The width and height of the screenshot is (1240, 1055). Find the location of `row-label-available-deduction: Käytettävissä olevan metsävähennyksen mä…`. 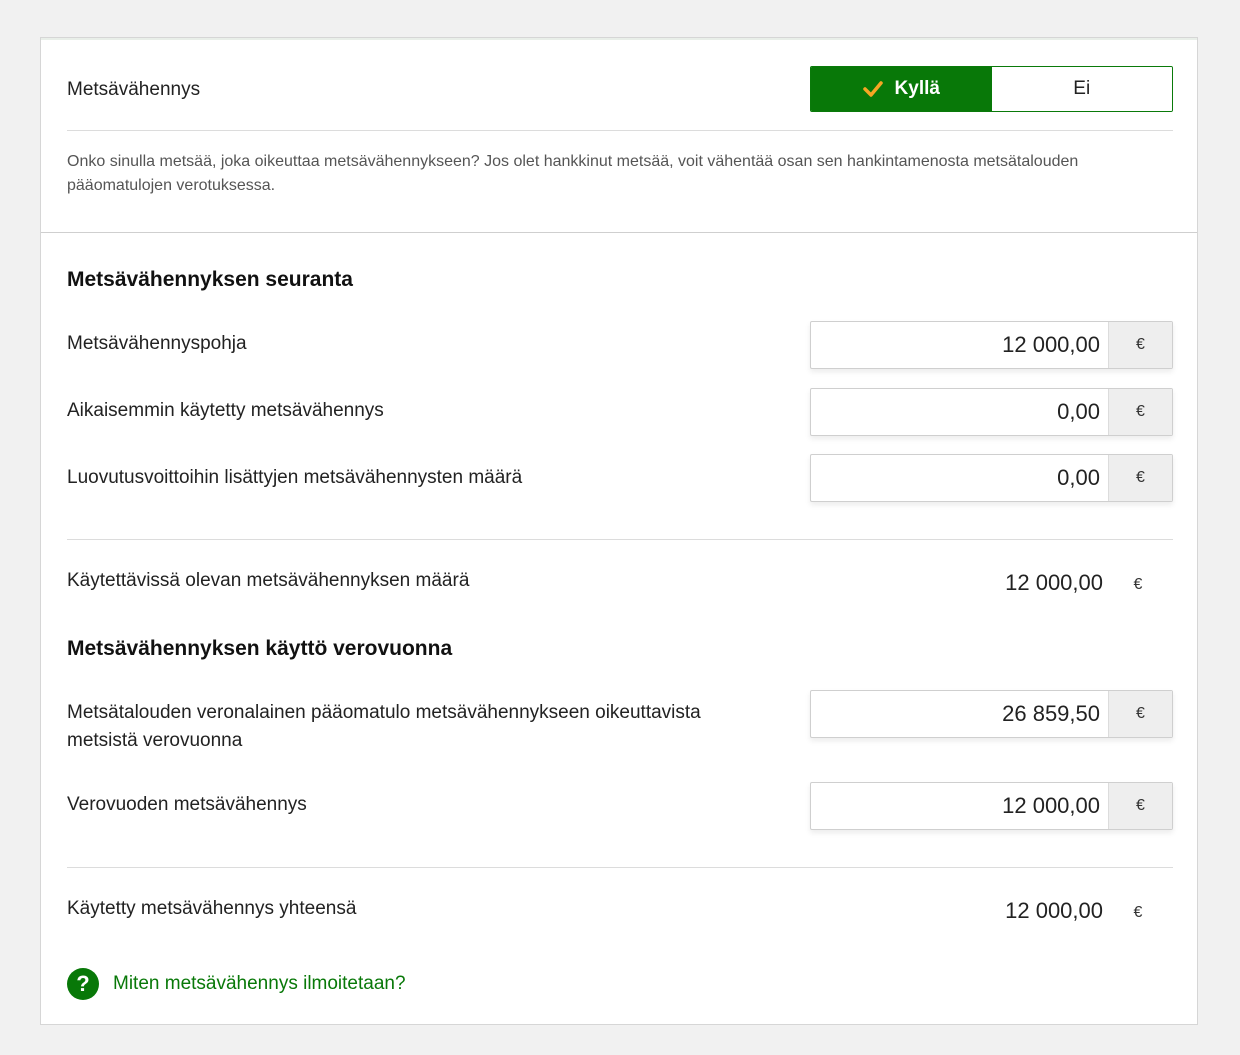

row-label-available-deduction: Käytettävissä olevan metsävähennyksen mä… is located at coordinates (268, 580).